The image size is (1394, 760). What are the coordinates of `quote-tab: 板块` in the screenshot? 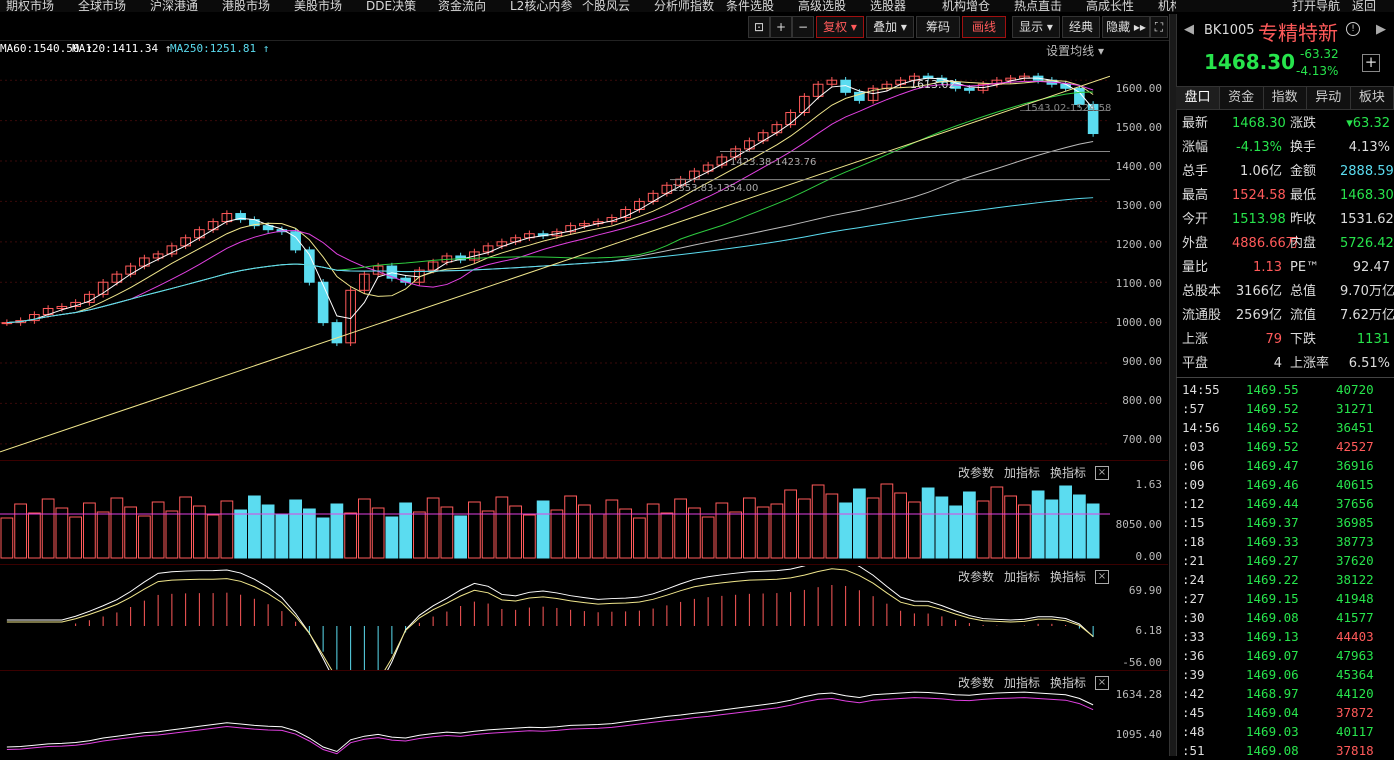 It's located at (1372, 98).